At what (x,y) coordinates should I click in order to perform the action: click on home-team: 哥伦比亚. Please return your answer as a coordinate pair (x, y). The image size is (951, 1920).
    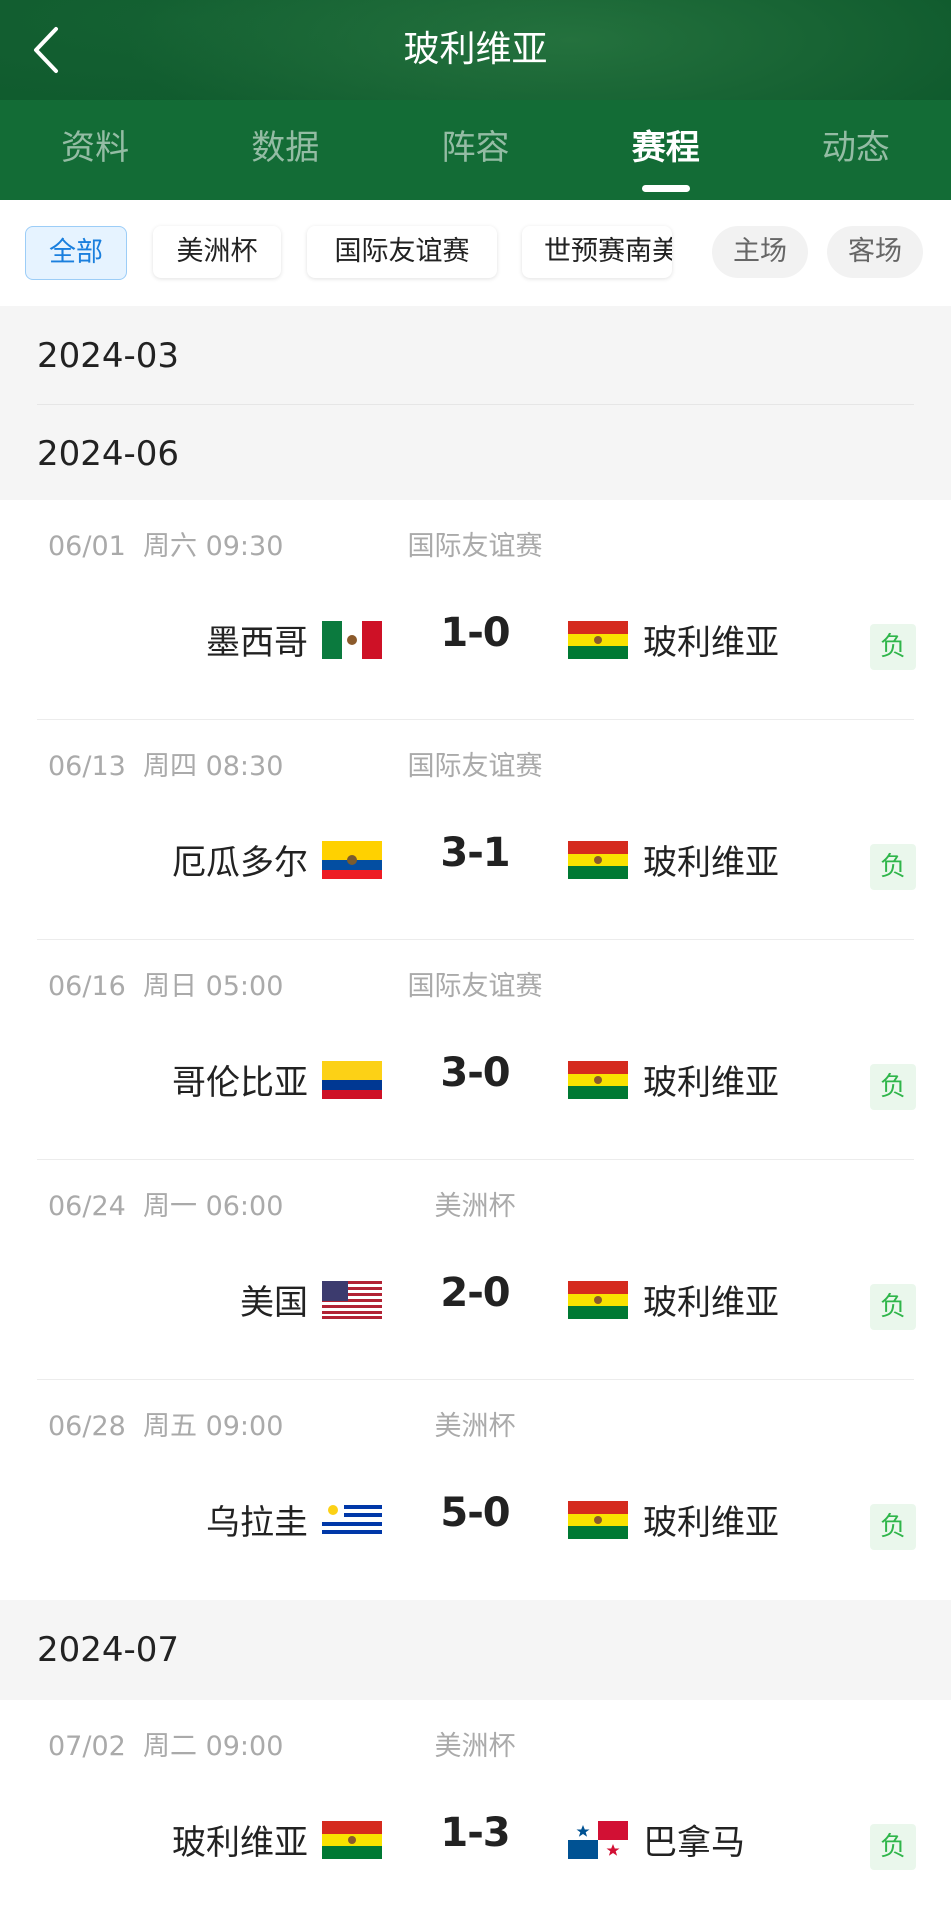
    Looking at the image, I should click on (240, 1083).